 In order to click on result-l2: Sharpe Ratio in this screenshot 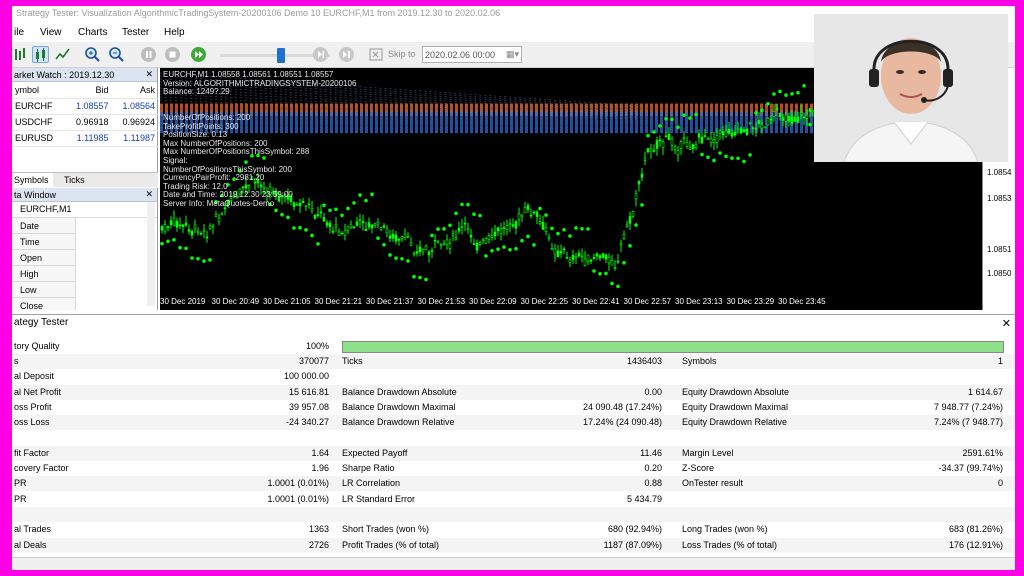, I will do `click(368, 468)`.